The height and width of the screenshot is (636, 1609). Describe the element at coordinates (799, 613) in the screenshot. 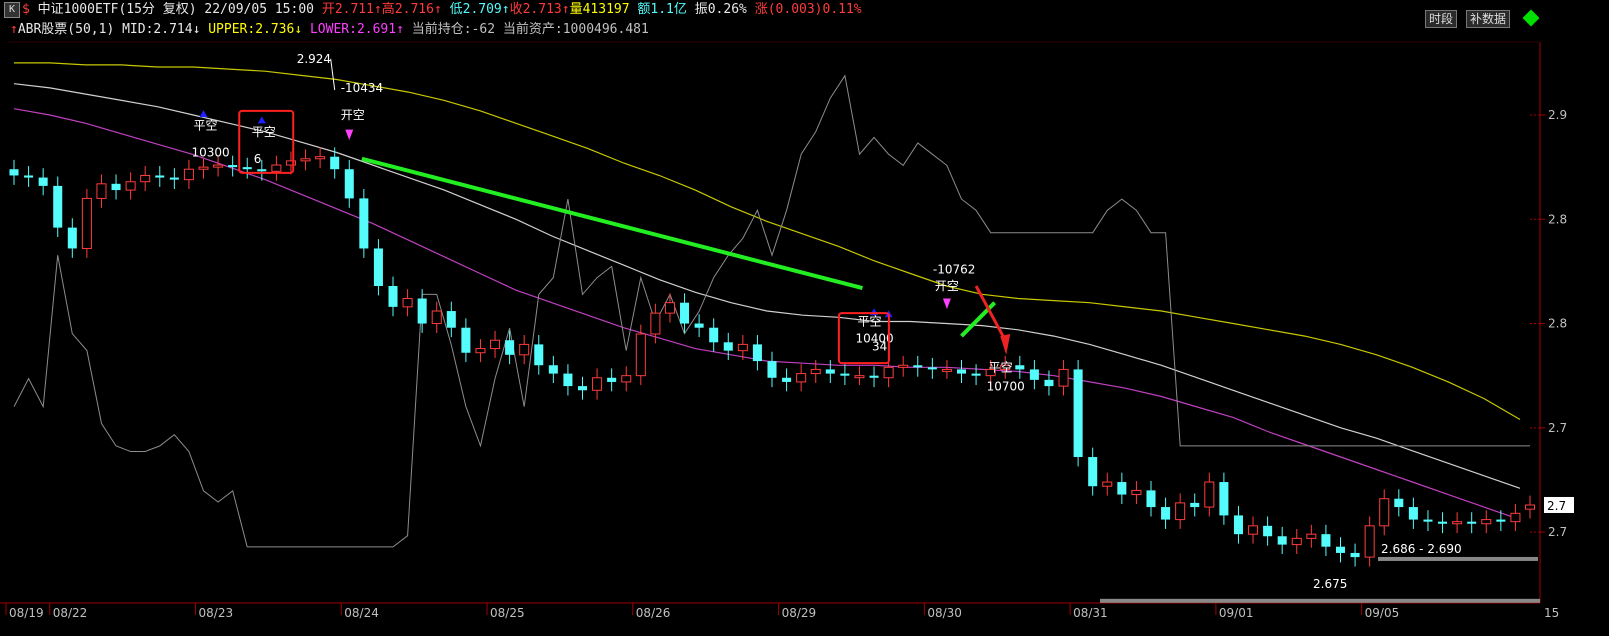

I see `x-date-label: 08/29` at that location.